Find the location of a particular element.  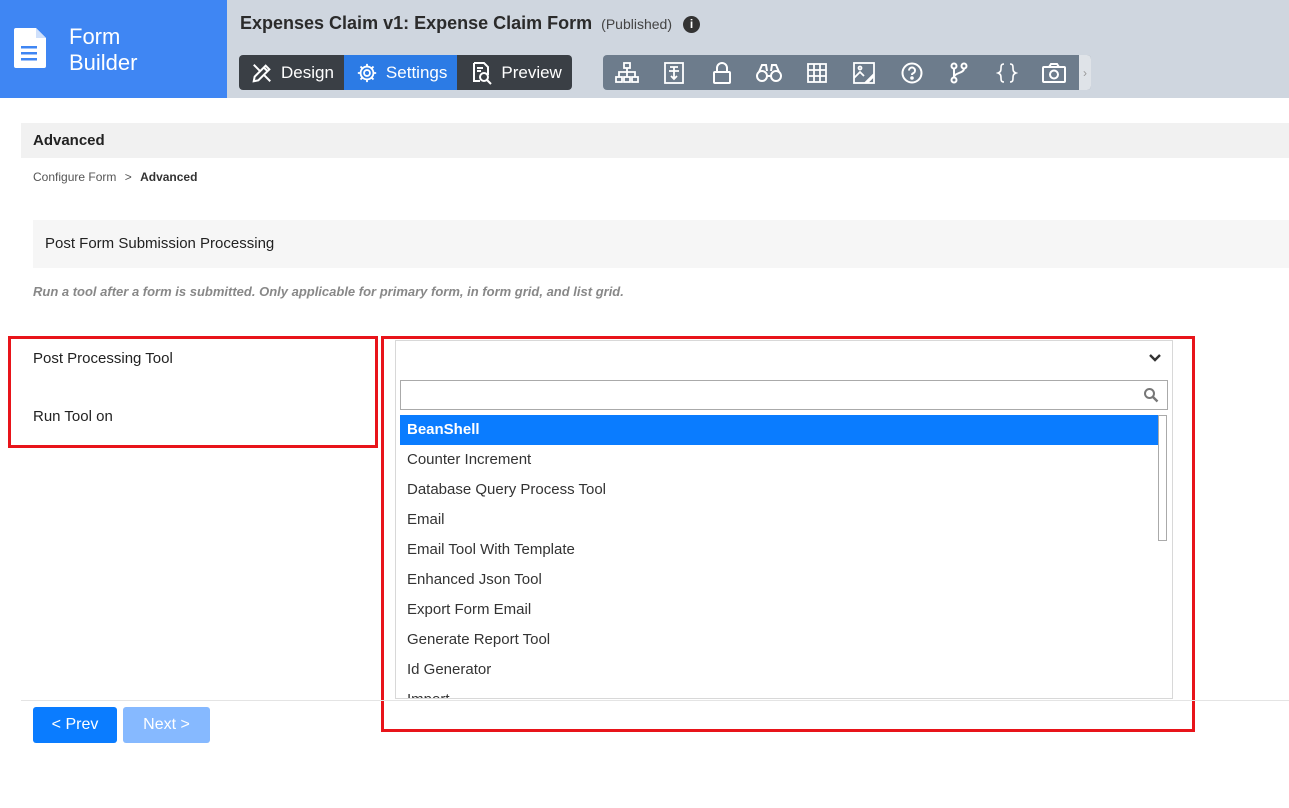

help-icon is located at coordinates (912, 73).